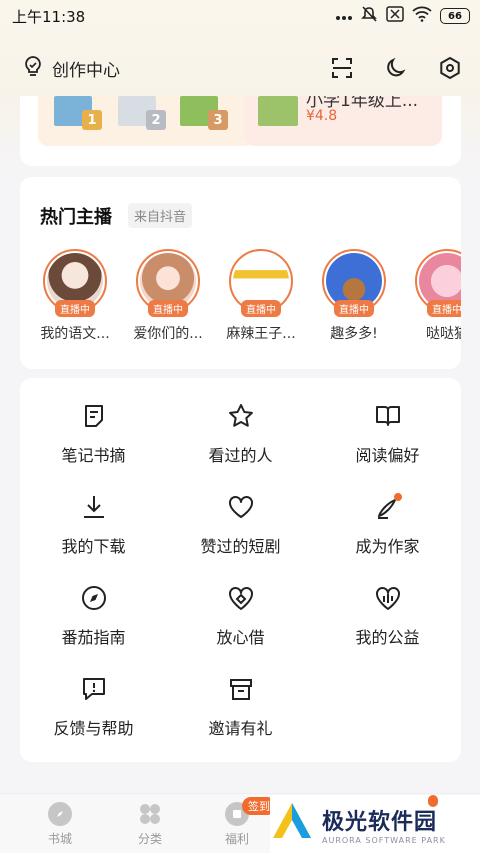  Describe the element at coordinates (49, 16) in the screenshot. I see `status-time: 上午11:38` at that location.